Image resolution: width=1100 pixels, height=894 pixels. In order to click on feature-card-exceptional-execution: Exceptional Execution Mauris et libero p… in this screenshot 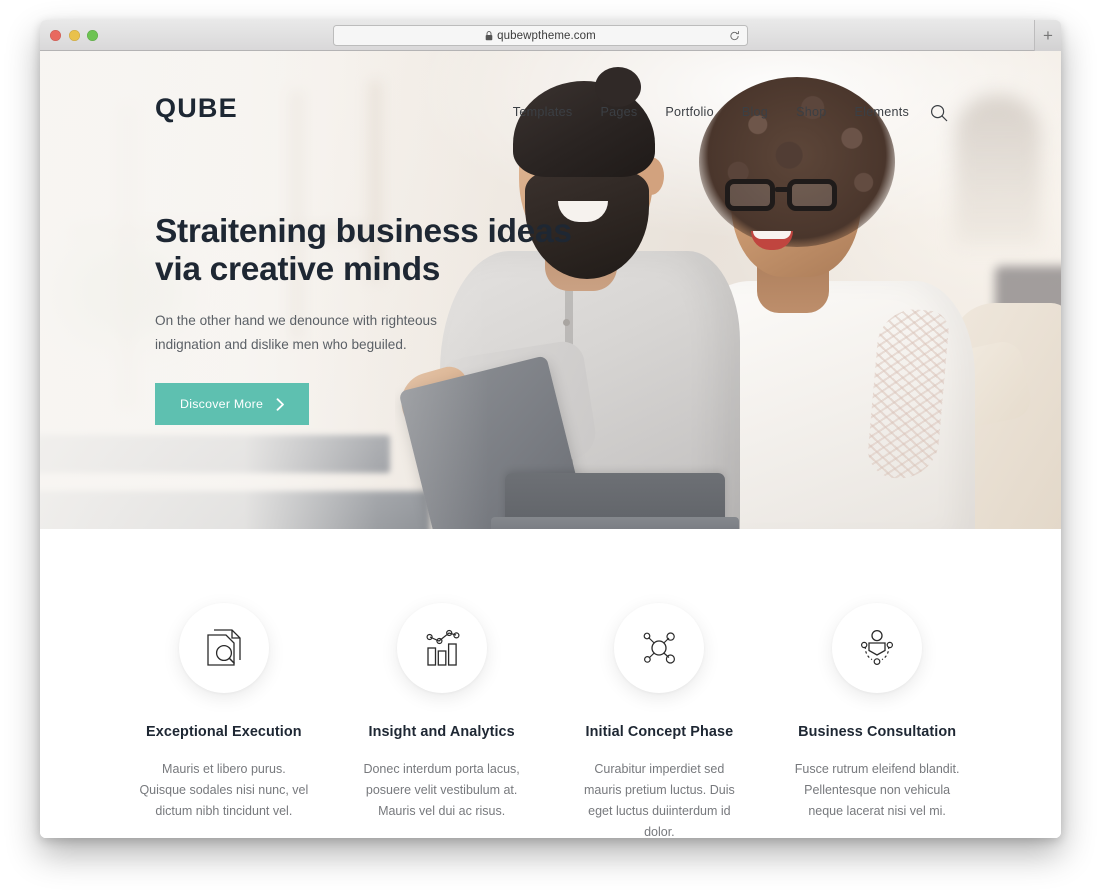, I will do `click(224, 720)`.